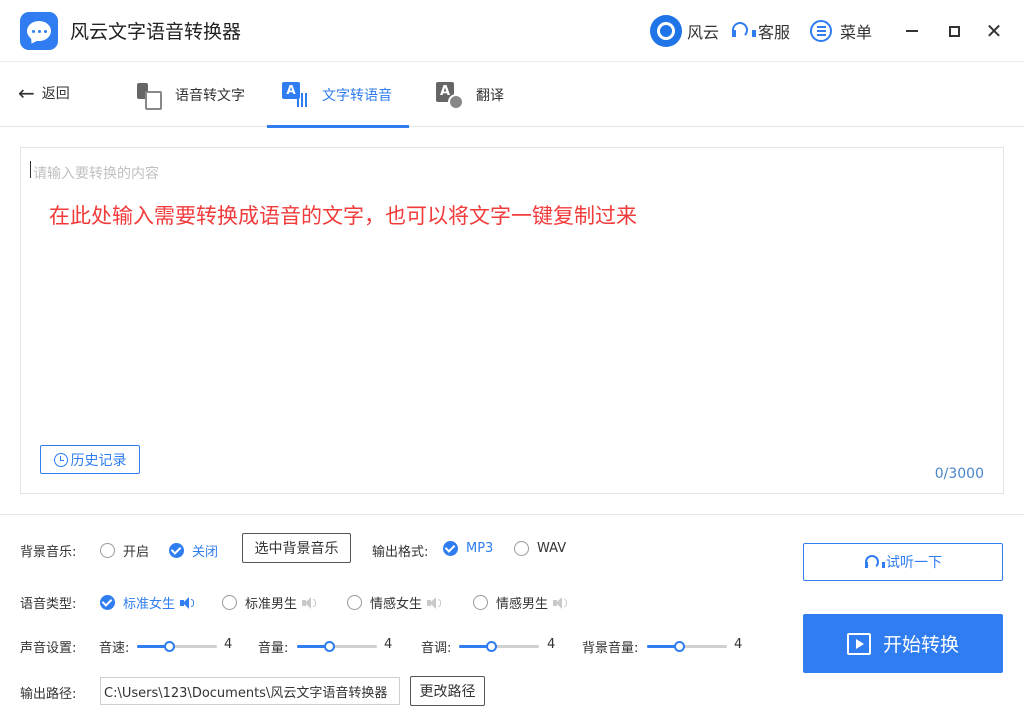 The image size is (1024, 720). I want to click on input-hint-overlay: 在此处输入需要转换成语音的文字，也可以将文字一键复制过来, so click(343, 216).